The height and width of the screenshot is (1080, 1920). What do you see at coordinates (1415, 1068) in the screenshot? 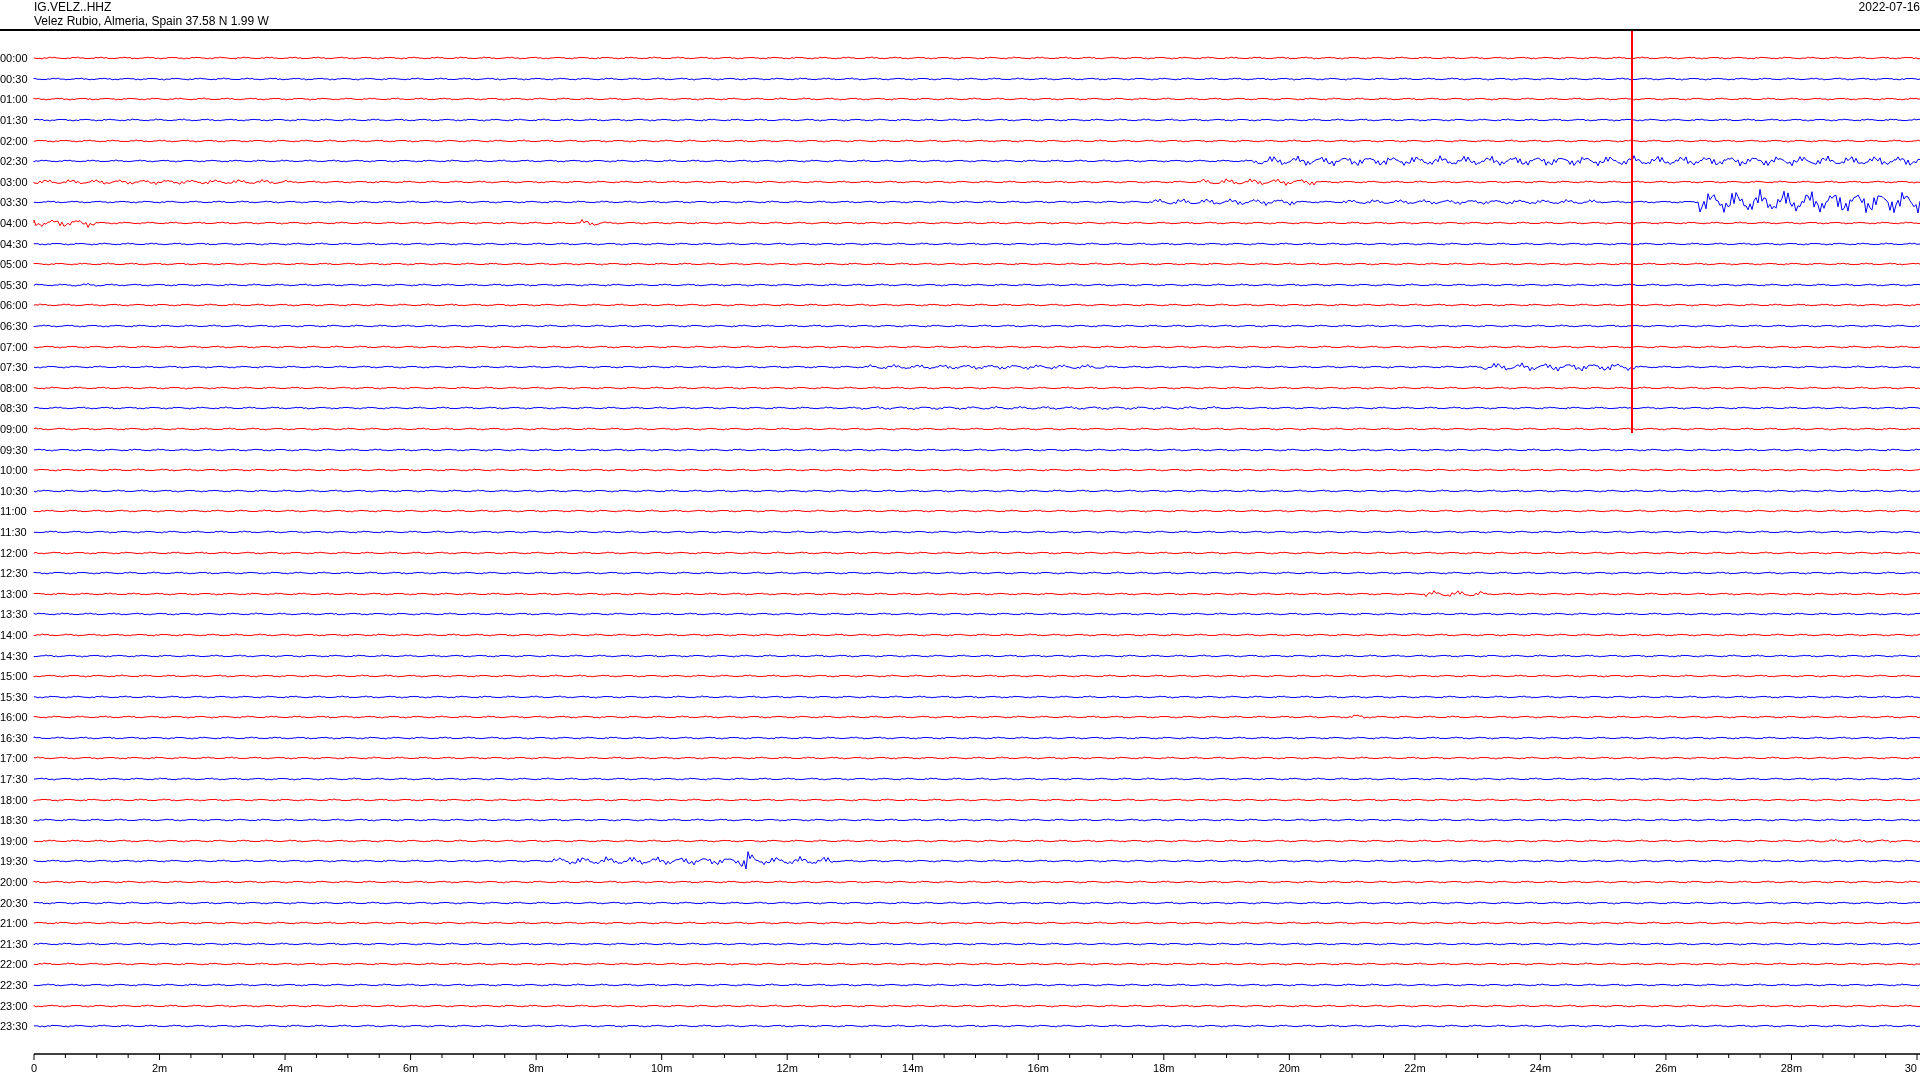
I see `axis-tick-label: 22m` at bounding box center [1415, 1068].